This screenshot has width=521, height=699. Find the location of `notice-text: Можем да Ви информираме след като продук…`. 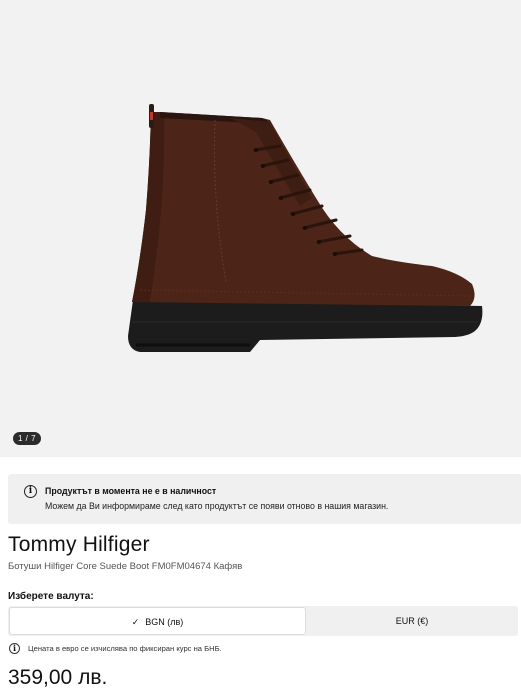

notice-text: Можем да Ви информираме след като продук… is located at coordinates (217, 506).